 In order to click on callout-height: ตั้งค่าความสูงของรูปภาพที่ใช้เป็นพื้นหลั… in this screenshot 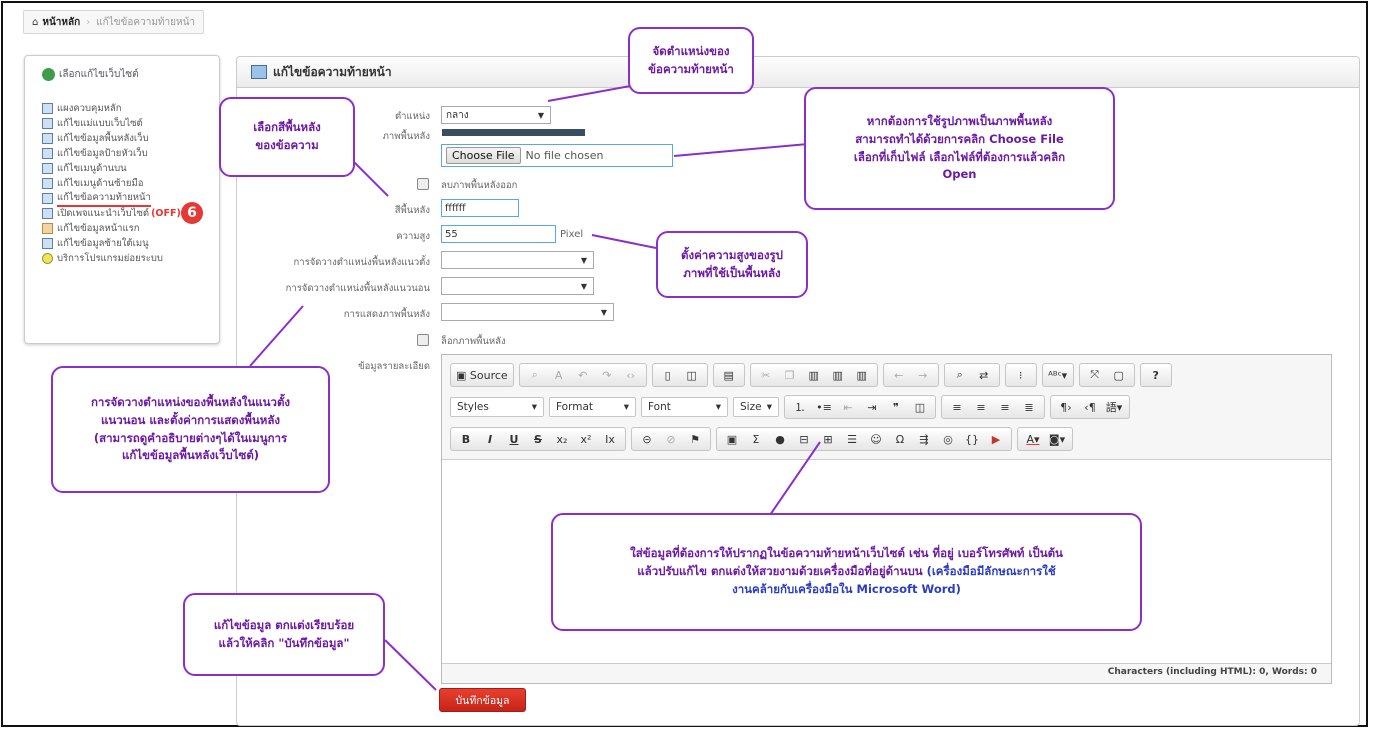, I will do `click(732, 264)`.